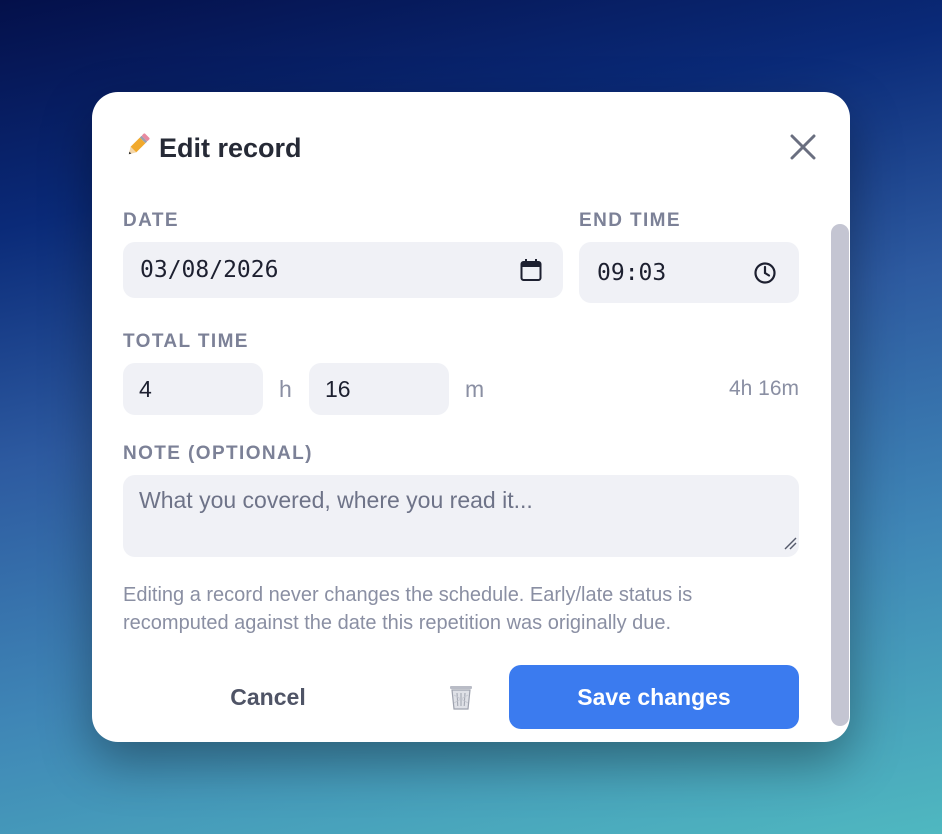 The image size is (942, 834). I want to click on resize-handle-icon, so click(790, 545).